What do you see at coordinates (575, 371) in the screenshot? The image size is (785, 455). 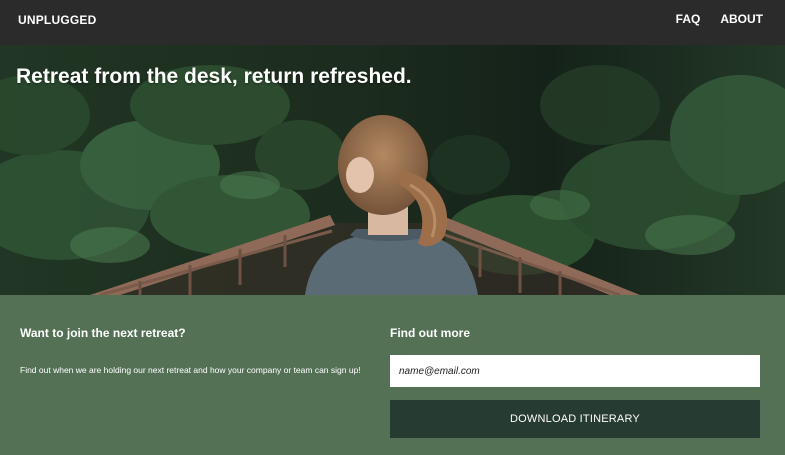 I see `email-input` at bounding box center [575, 371].